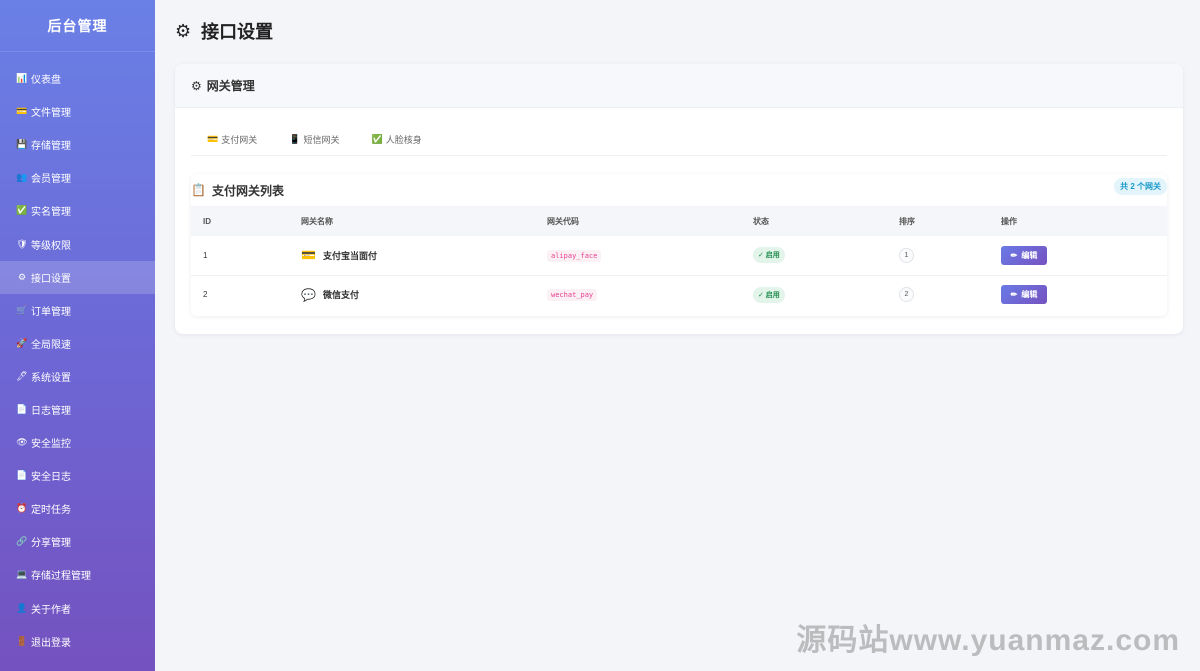 Image resolution: width=1200 pixels, height=671 pixels. What do you see at coordinates (239, 140) in the screenshot?
I see `tab-label: 支付网关` at bounding box center [239, 140].